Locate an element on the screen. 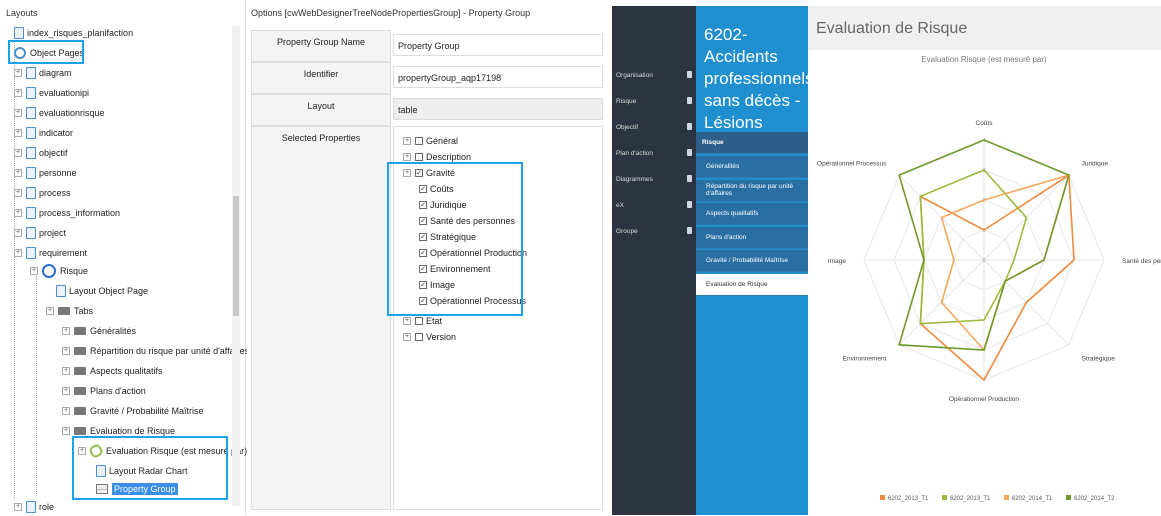  tree-item: + diagram is located at coordinates (43, 73).